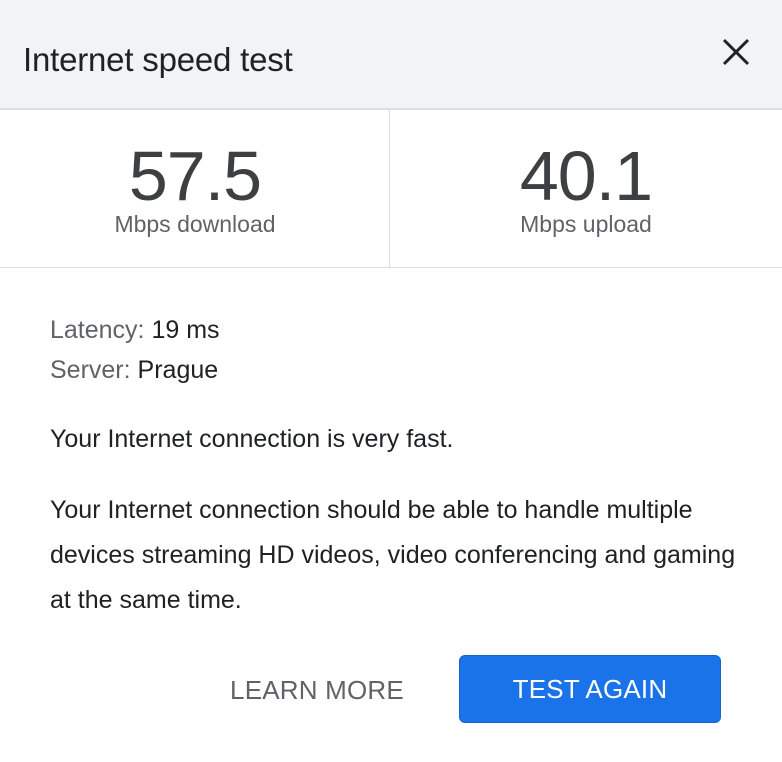 The image size is (782, 762). What do you see at coordinates (97, 330) in the screenshot?
I see `latency-label: Latency:` at bounding box center [97, 330].